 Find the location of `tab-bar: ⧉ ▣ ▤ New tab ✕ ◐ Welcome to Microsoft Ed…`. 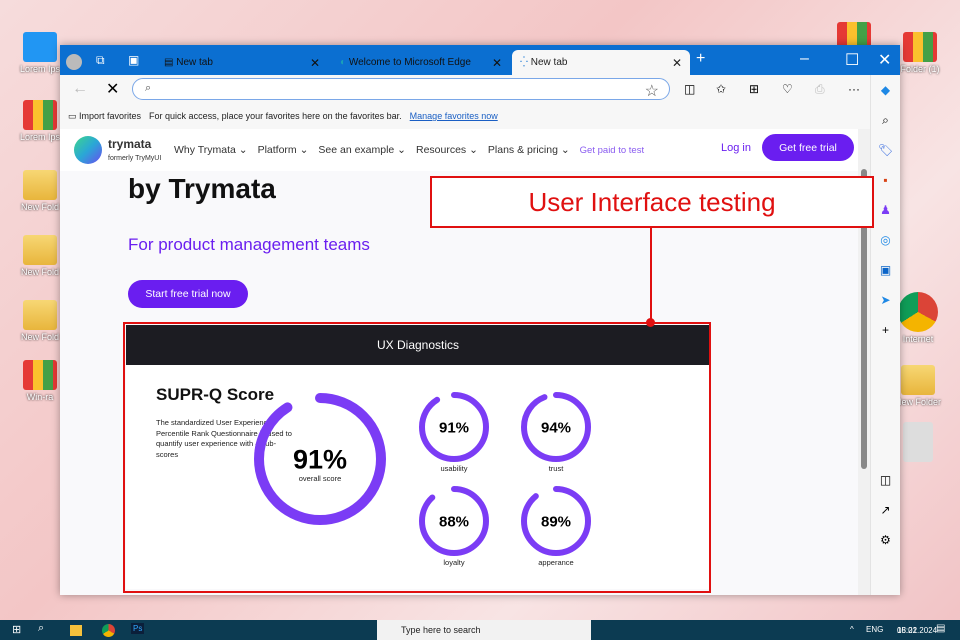

tab-bar: ⧉ ▣ ▤ New tab ✕ ◐ Welcome to Microsoft Ed… is located at coordinates (480, 60).